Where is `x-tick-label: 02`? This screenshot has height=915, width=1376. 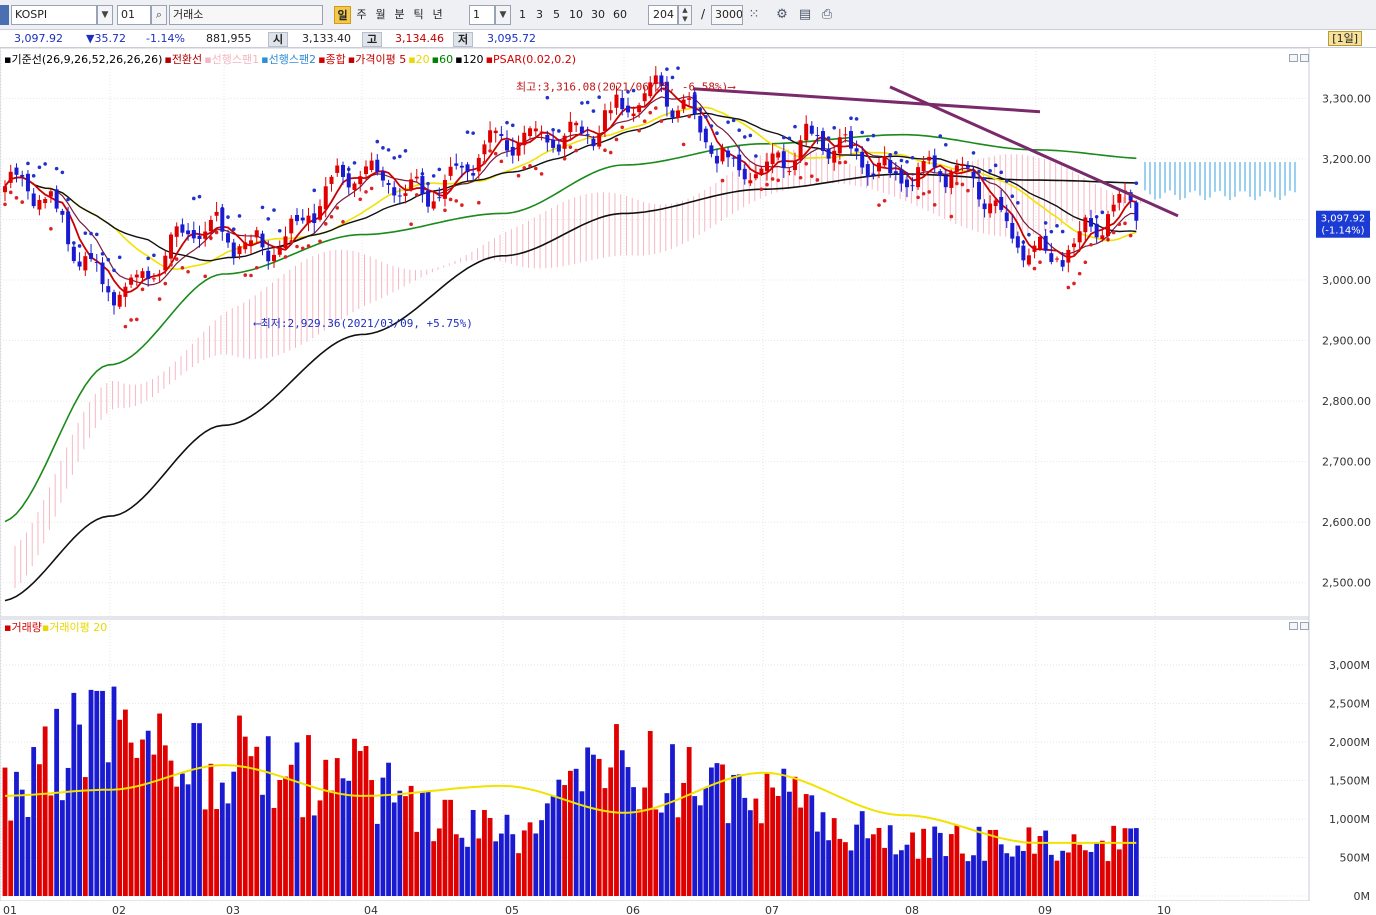
x-tick-label: 02 is located at coordinates (119, 909).